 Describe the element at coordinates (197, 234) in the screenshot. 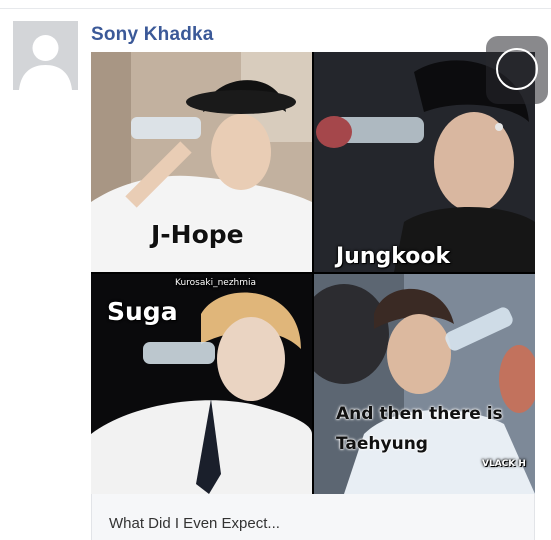

I see `jhope-caption: J-Hope` at that location.